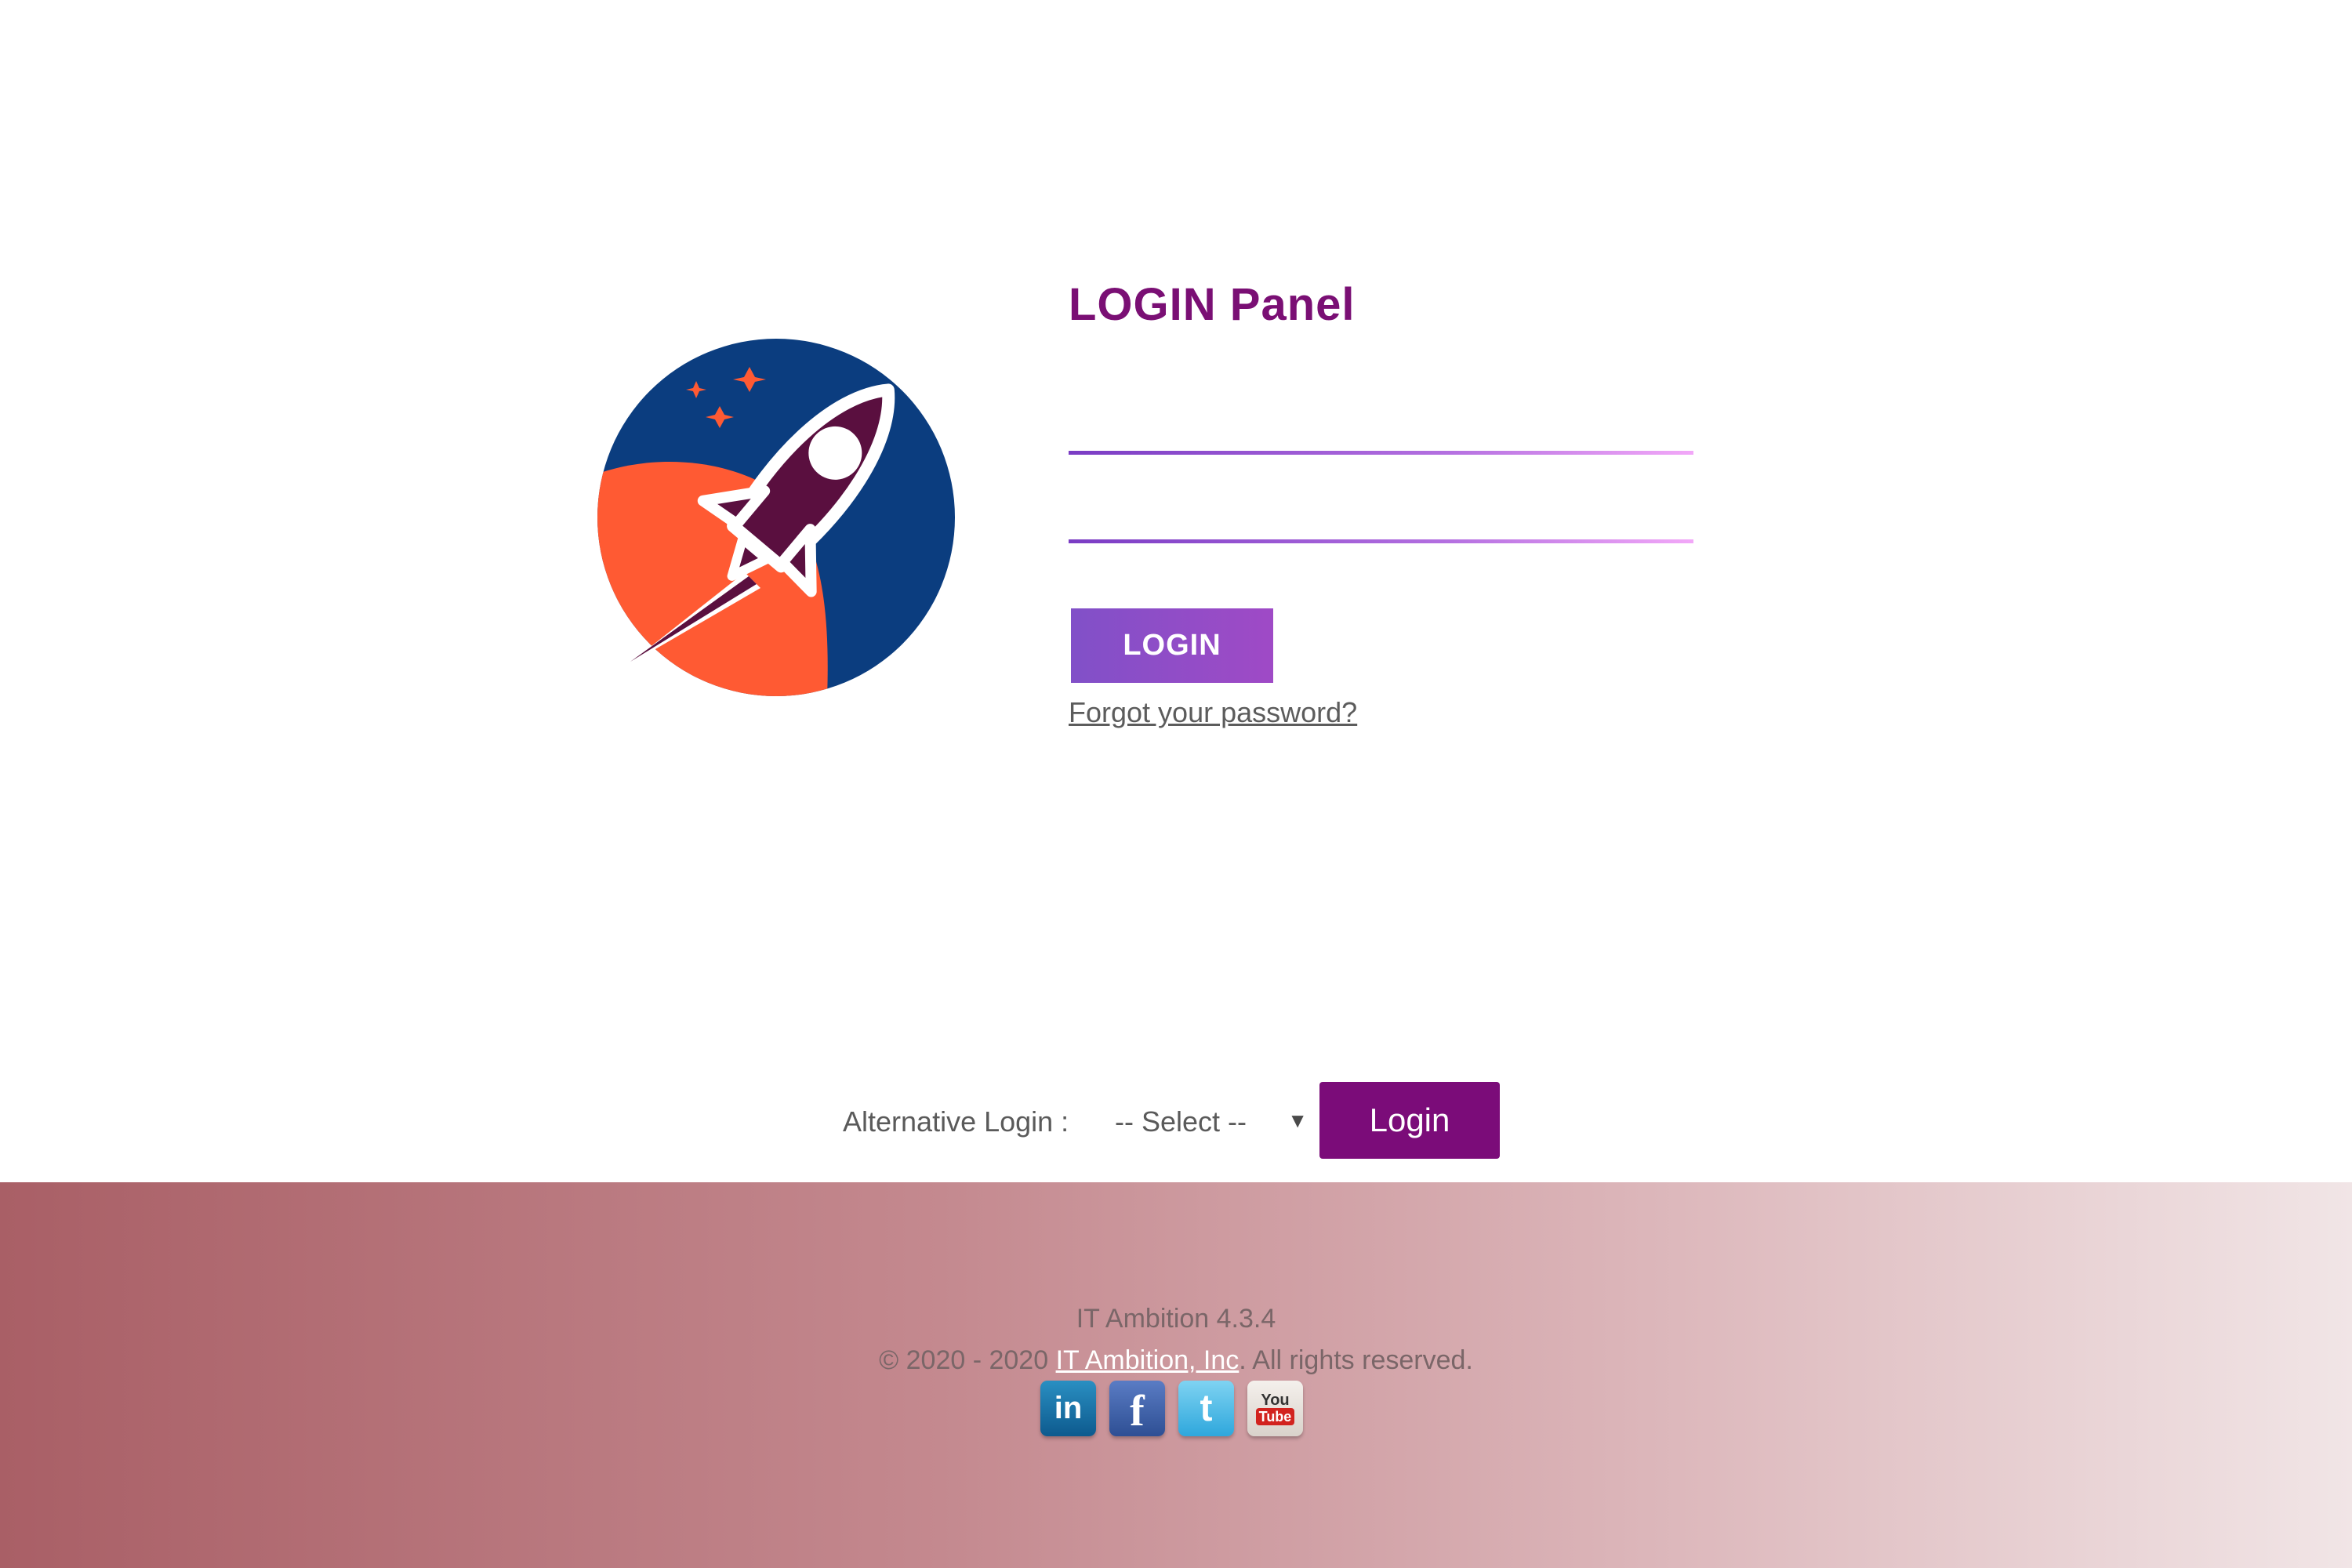 This screenshot has width=2352, height=1568. What do you see at coordinates (1172, 645) in the screenshot?
I see `login-button: LOGIN` at bounding box center [1172, 645].